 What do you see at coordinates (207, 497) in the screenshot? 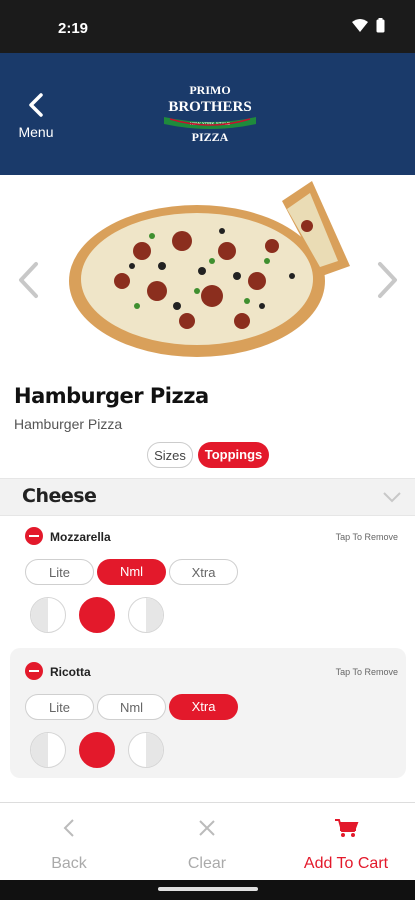
I see `cheese-section-header: Cheese` at bounding box center [207, 497].